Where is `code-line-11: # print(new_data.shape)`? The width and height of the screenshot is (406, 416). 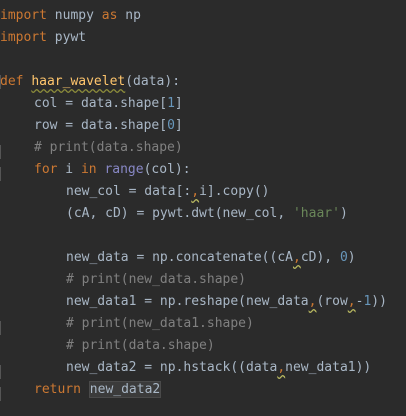 code-line-11: # print(new_data.shape) is located at coordinates (156, 280).